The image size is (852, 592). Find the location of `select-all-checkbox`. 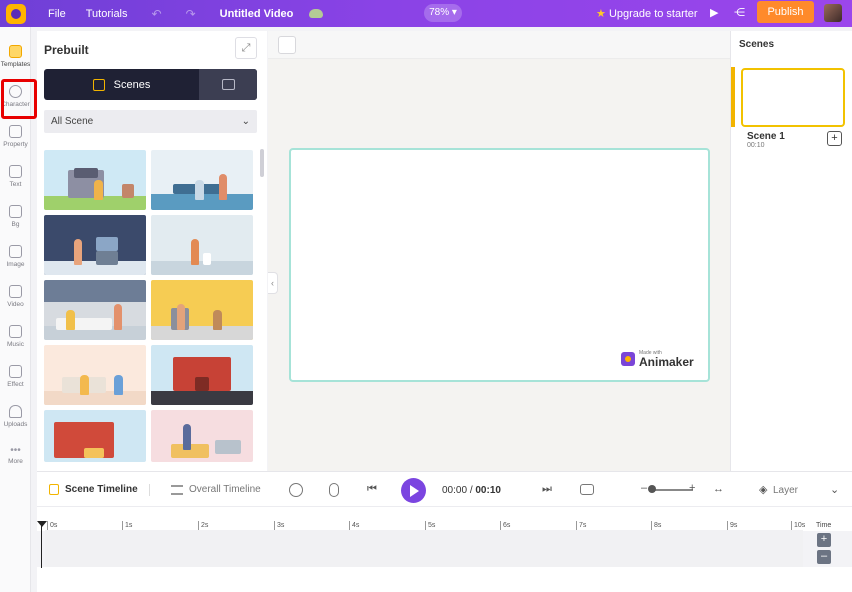

select-all-checkbox is located at coordinates (287, 45).